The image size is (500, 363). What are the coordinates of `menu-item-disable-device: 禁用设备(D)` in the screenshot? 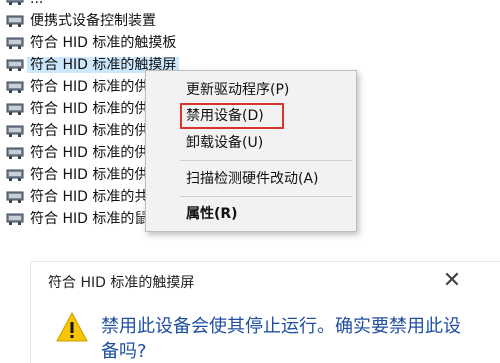 It's located at (225, 116).